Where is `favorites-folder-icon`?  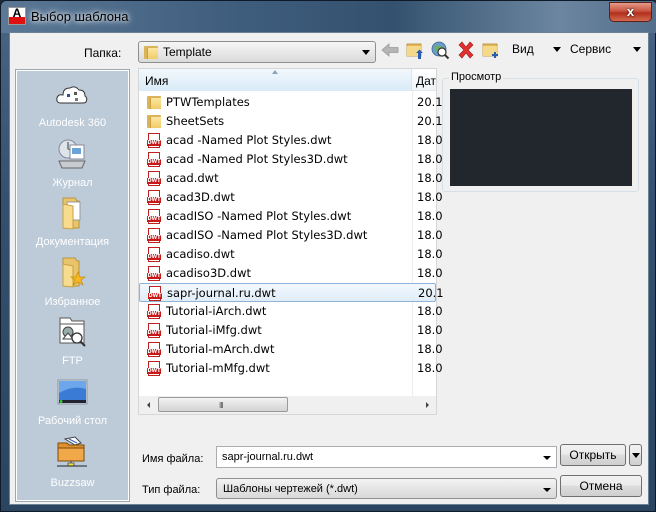
favorites-folder-icon is located at coordinates (72, 273).